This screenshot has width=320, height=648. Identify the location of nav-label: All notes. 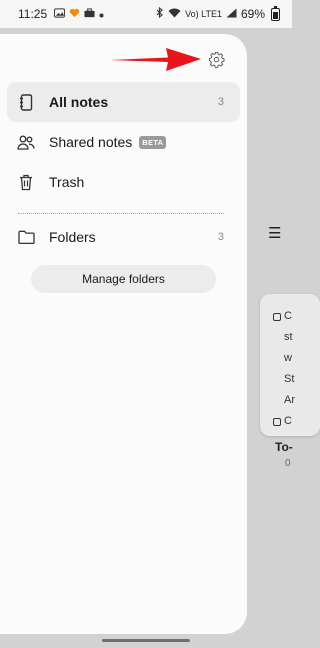
(79, 102).